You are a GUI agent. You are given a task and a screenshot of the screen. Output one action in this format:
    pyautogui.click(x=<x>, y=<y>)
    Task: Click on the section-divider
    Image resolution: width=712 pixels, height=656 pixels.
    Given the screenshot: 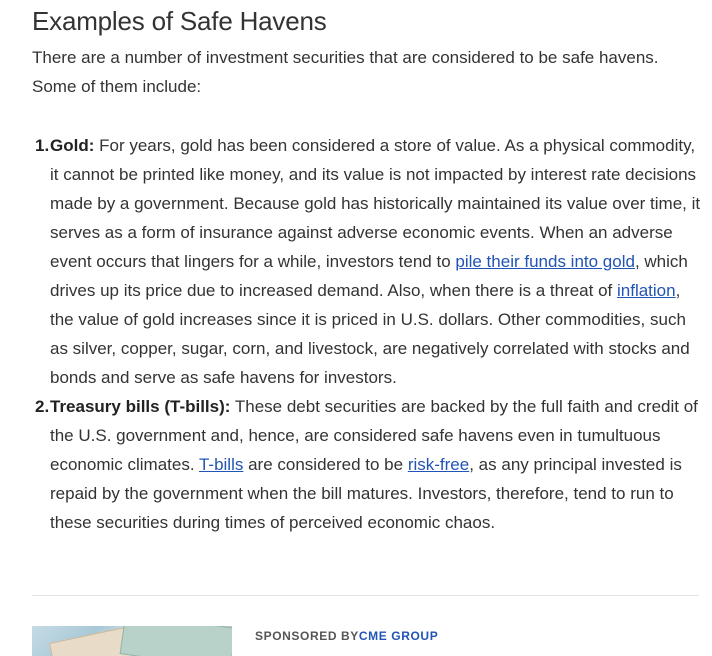 What is the action you would take?
    pyautogui.click(x=365, y=595)
    